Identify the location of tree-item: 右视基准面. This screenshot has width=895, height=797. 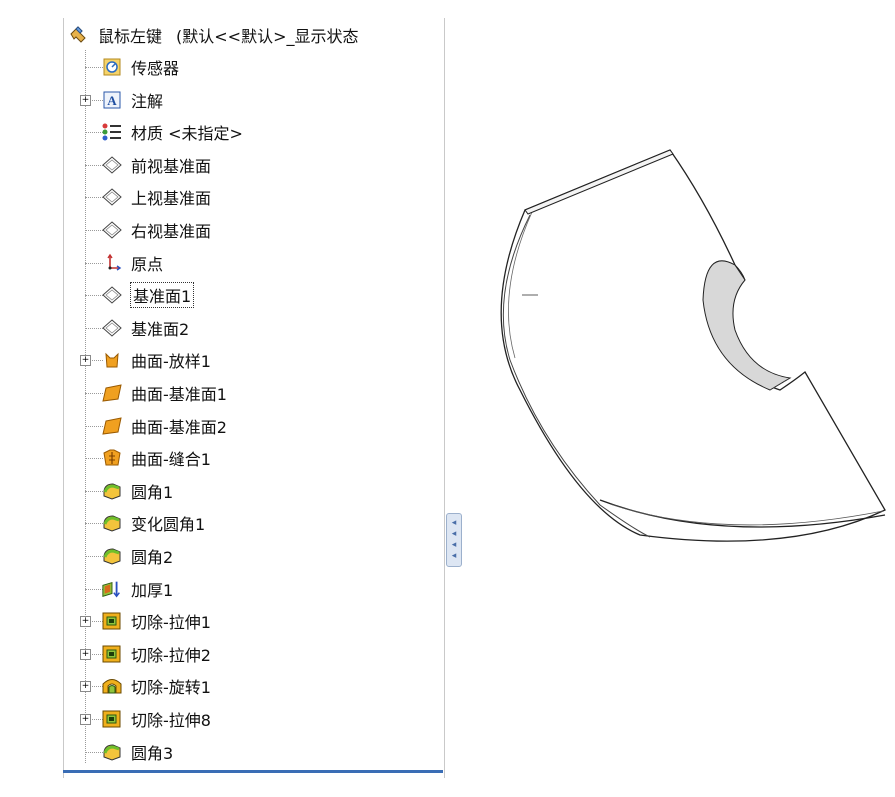
(156, 230).